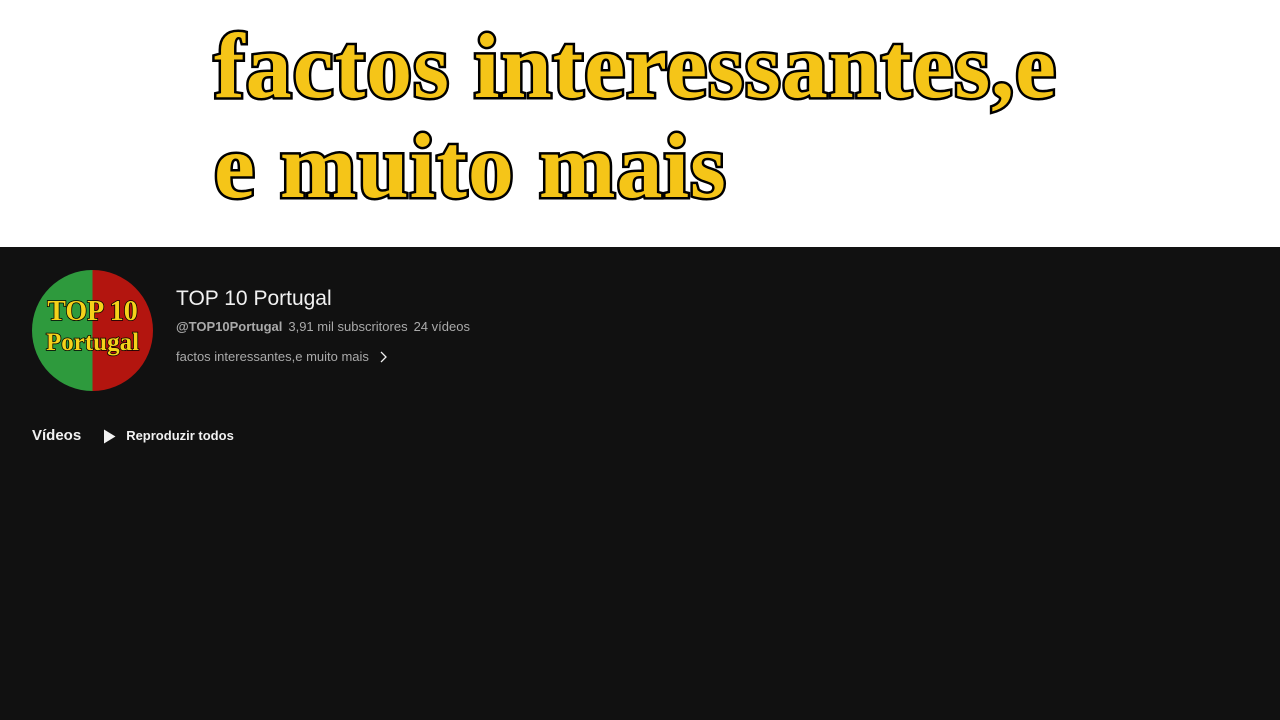  I want to click on channel-avatar: TOP 10 Portugal, so click(92, 330).